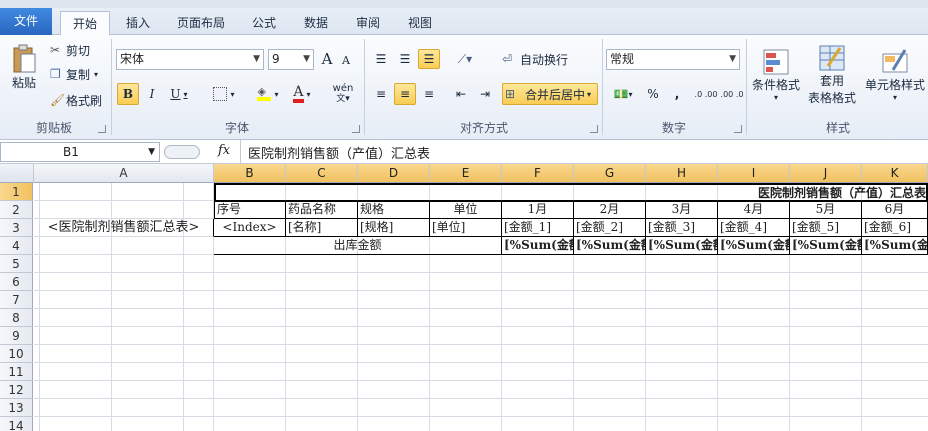 The width and height of the screenshot is (928, 431). I want to click on column-header-f: F, so click(538, 173).